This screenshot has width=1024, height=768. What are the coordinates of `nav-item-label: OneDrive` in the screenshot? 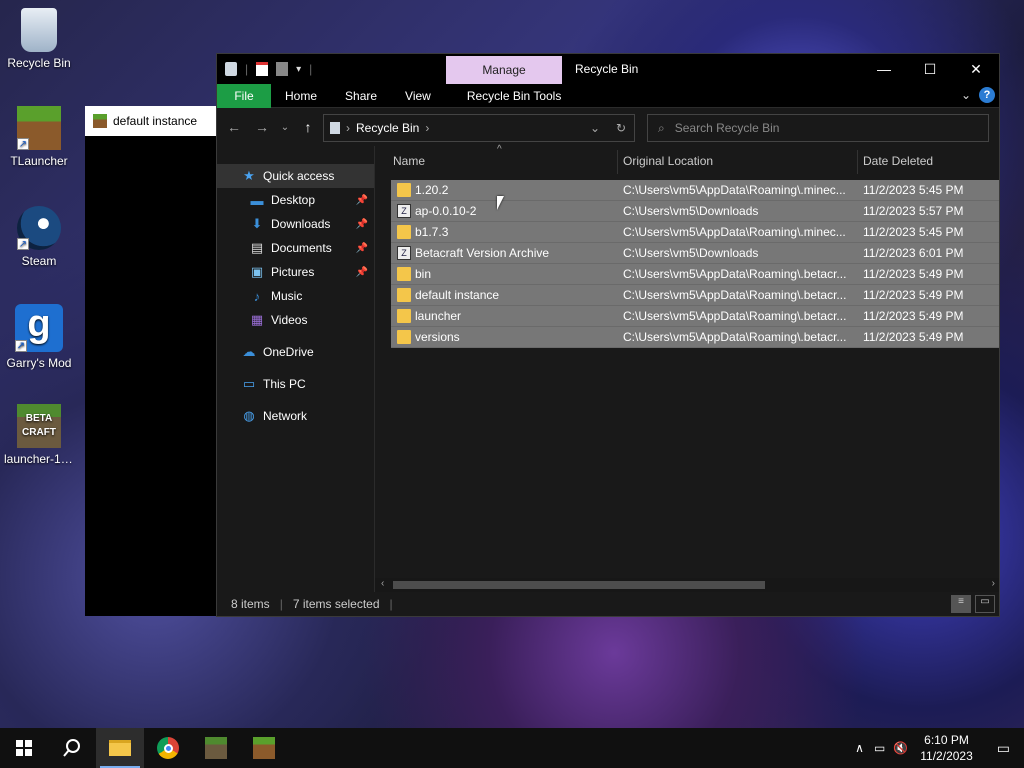 It's located at (288, 352).